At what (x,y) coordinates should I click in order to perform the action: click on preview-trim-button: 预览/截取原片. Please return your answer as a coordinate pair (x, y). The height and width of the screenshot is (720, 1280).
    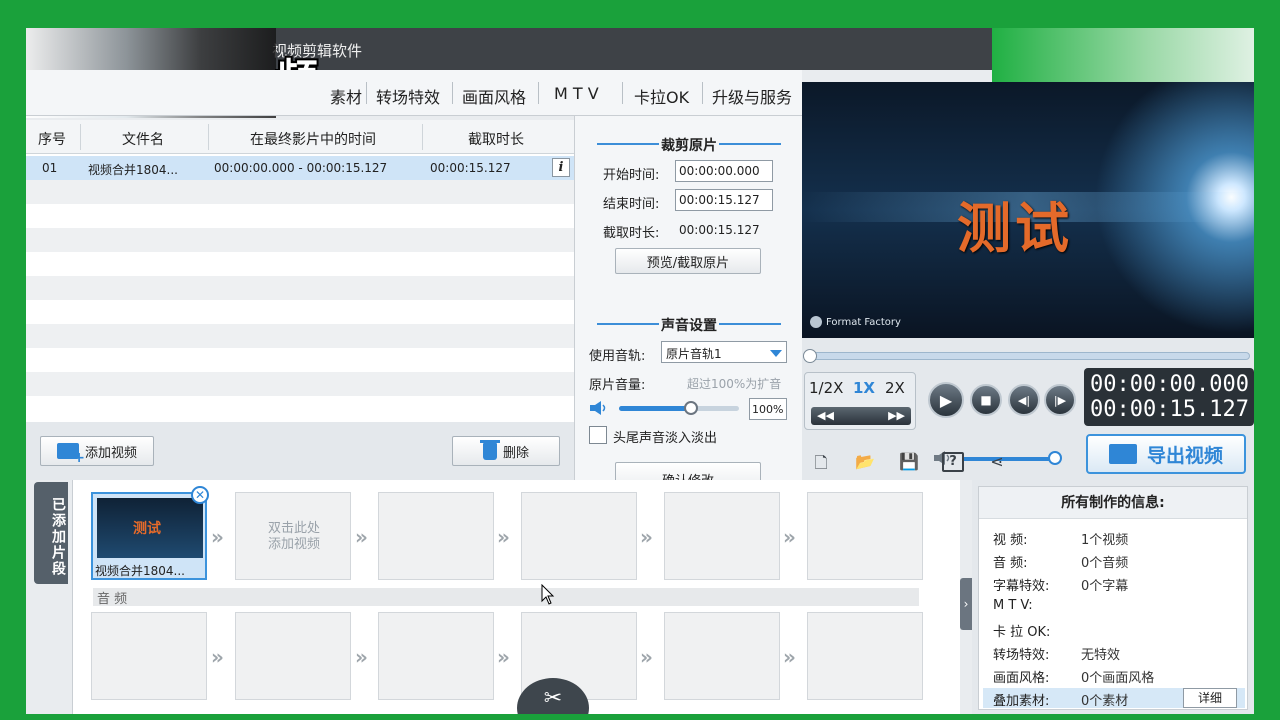
    Looking at the image, I should click on (688, 261).